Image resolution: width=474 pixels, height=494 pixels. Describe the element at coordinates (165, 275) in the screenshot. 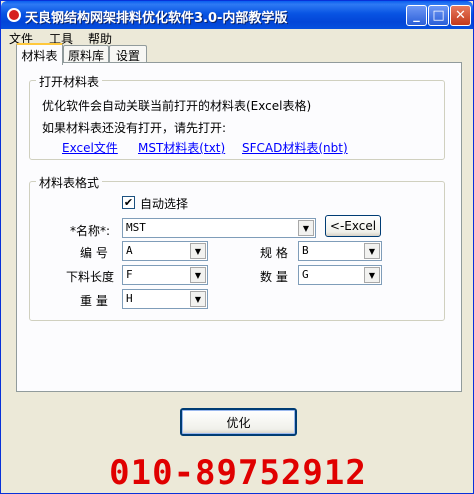

I see `cut-length-combo: F ▼` at that location.